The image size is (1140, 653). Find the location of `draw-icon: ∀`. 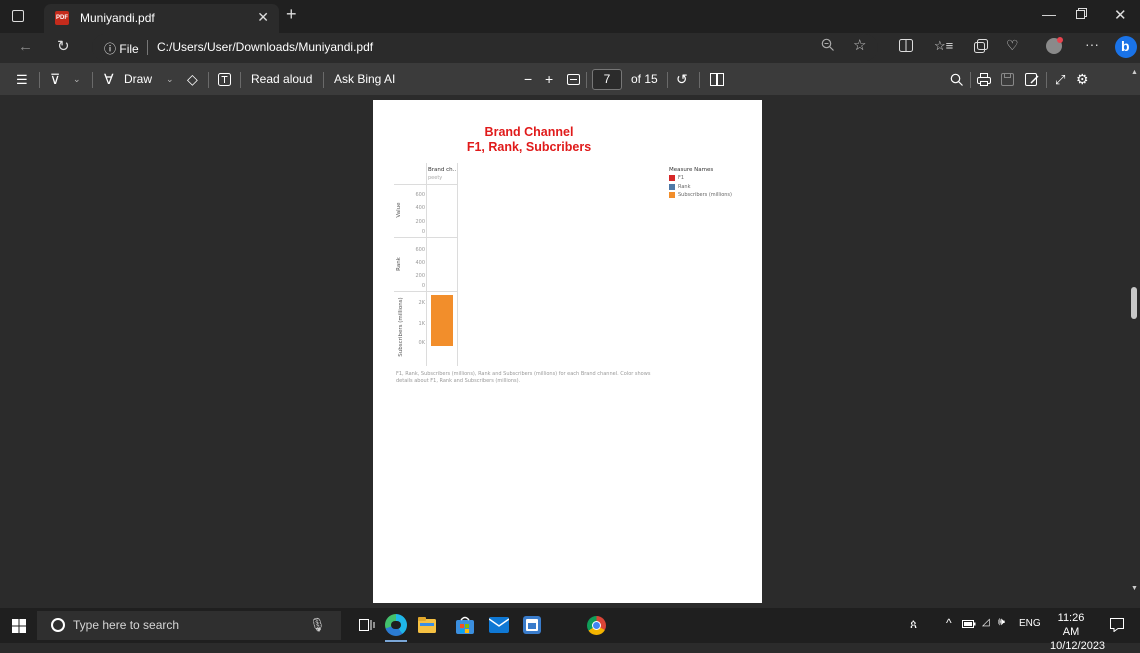

draw-icon: ∀ is located at coordinates (109, 79).